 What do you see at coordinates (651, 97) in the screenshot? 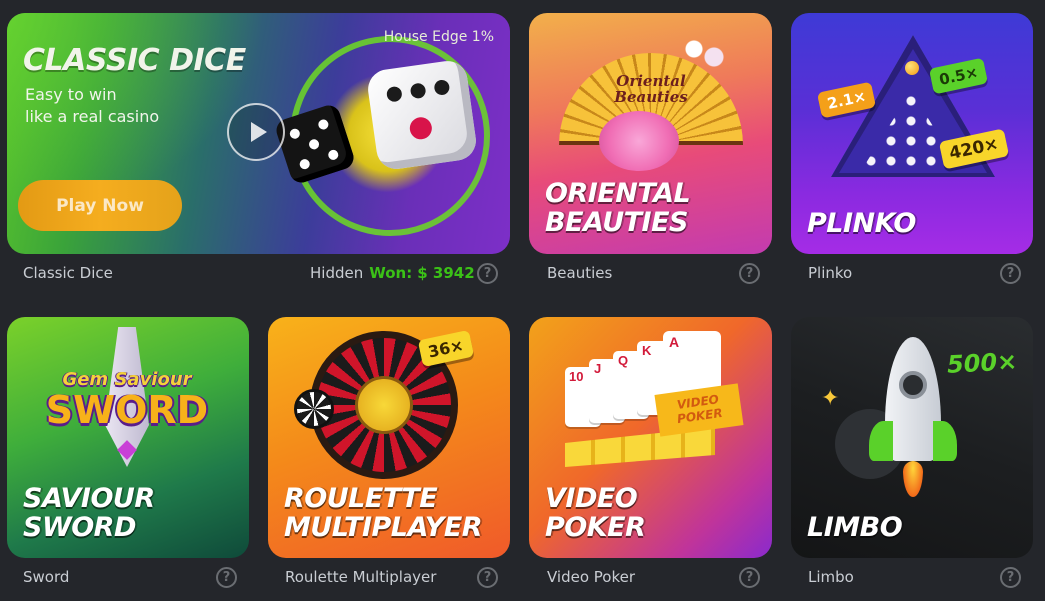
I see `fan-logo-line2: Beauties` at bounding box center [651, 97].